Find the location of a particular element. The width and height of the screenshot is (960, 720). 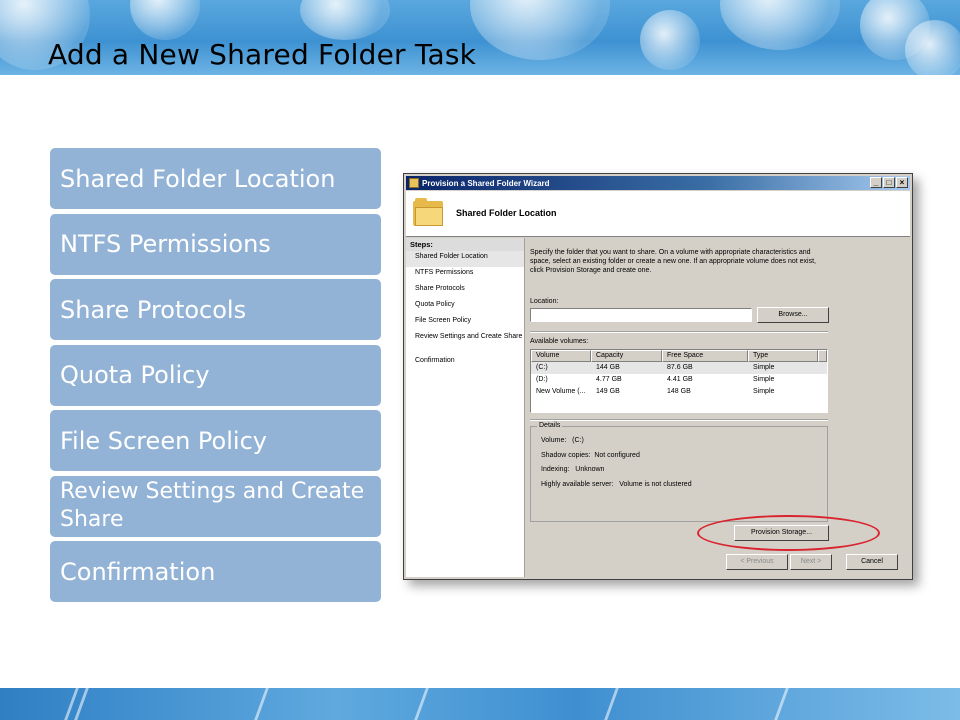

detail-volume: Volume: (C:) is located at coordinates (562, 440).